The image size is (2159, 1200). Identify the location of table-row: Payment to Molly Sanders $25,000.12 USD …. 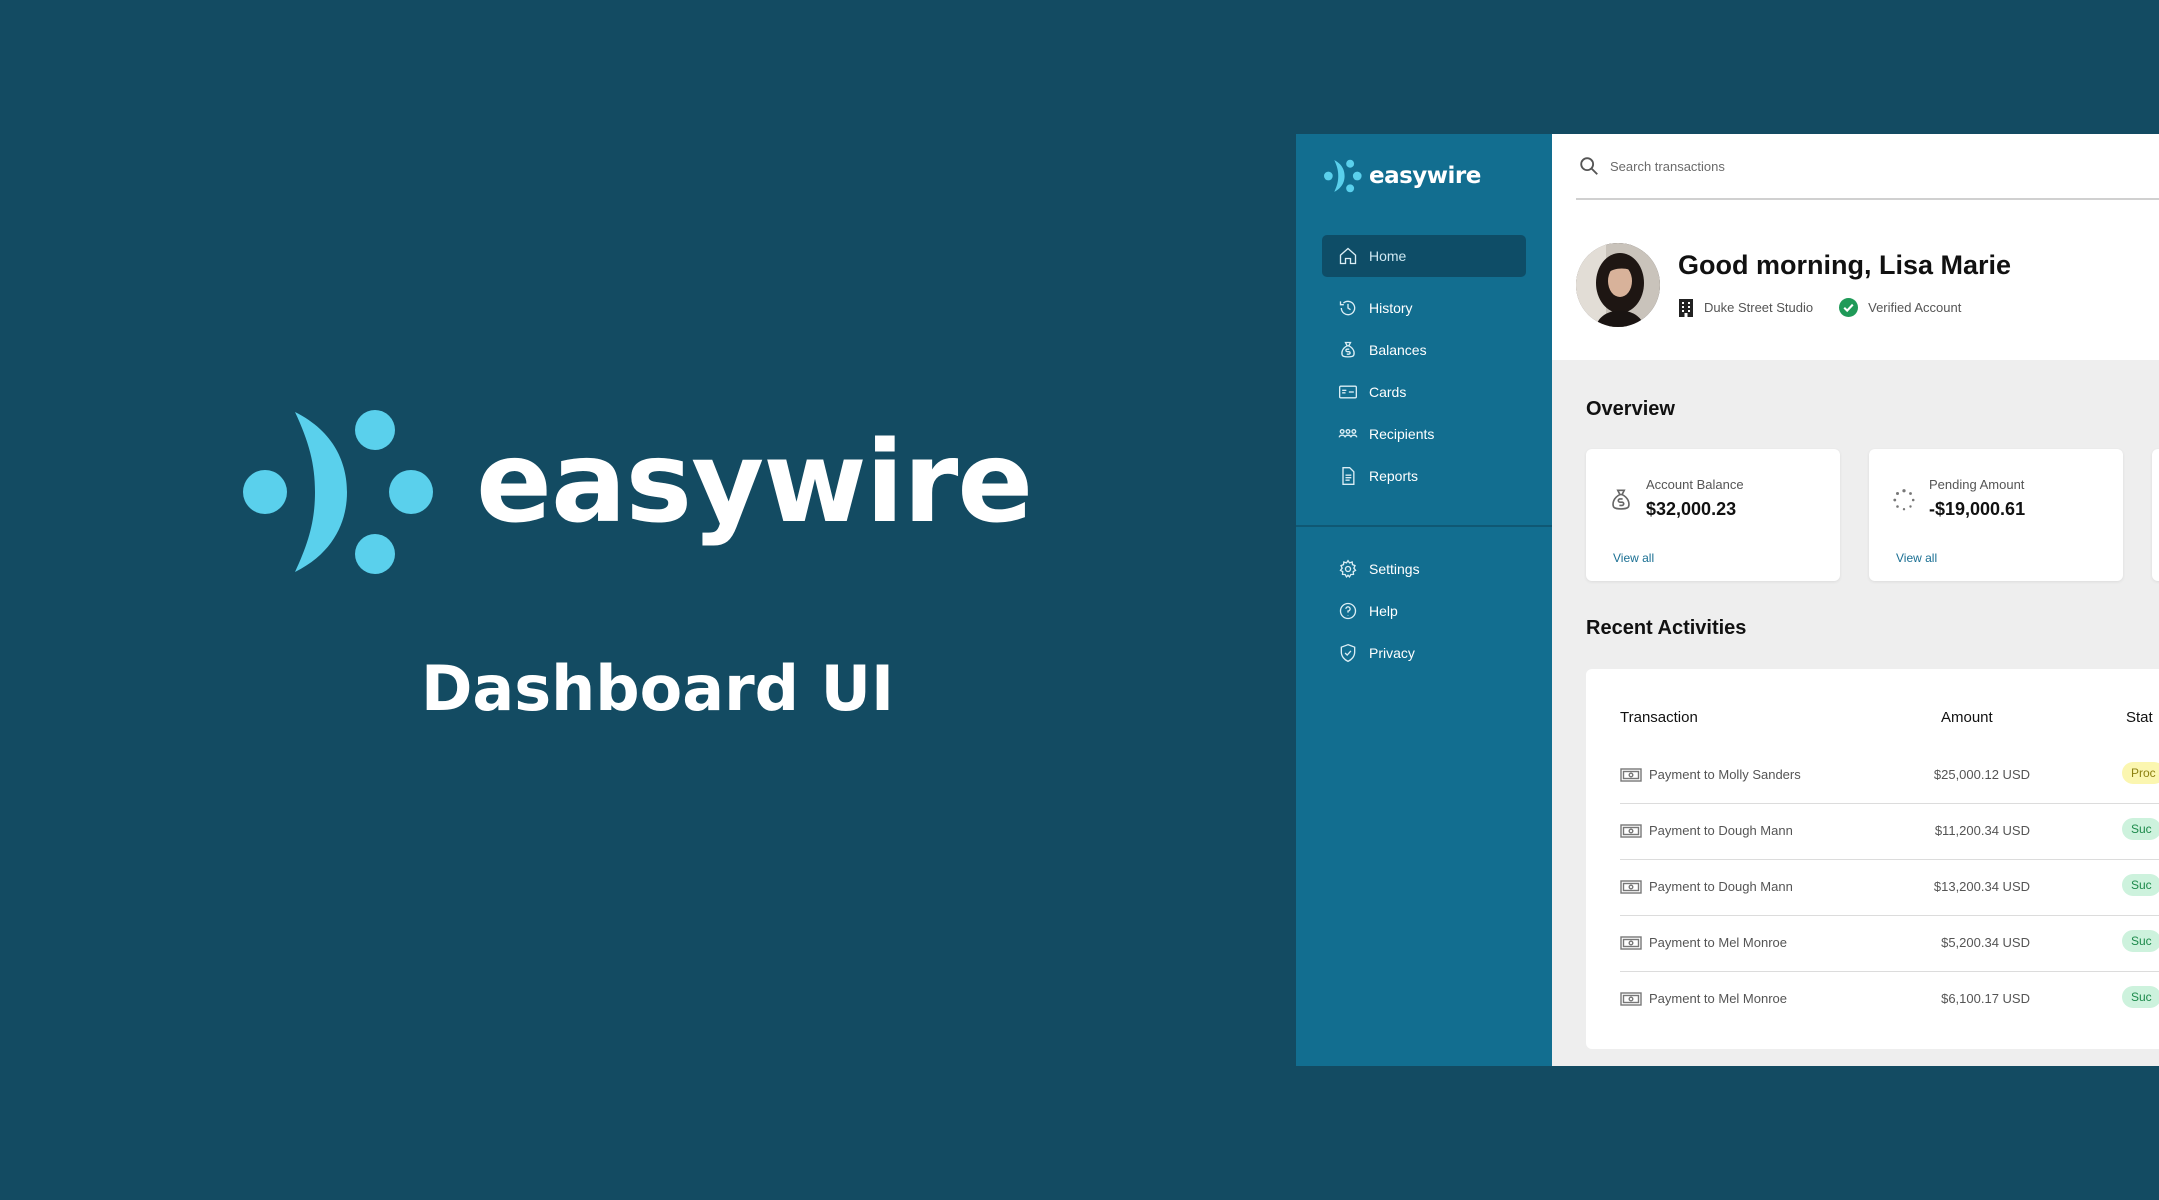
(1889, 775).